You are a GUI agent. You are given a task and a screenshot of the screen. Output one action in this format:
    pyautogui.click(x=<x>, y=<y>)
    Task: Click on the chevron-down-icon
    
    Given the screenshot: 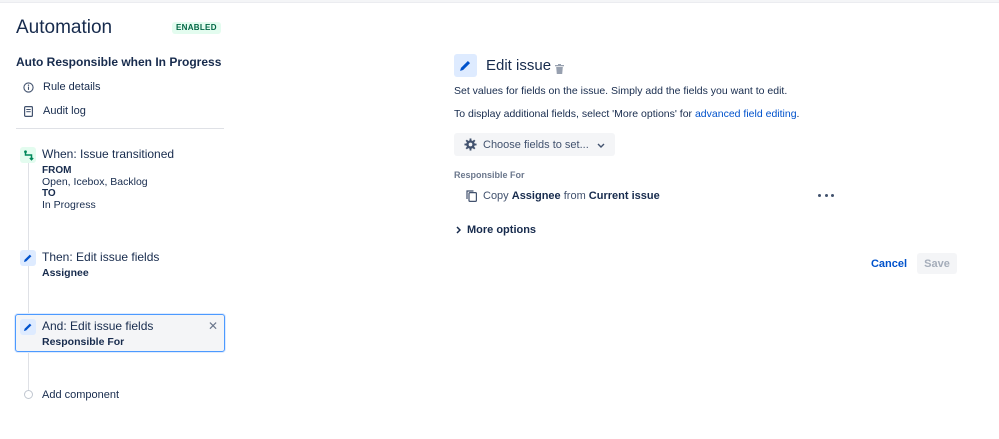 What is the action you would take?
    pyautogui.click(x=601, y=145)
    